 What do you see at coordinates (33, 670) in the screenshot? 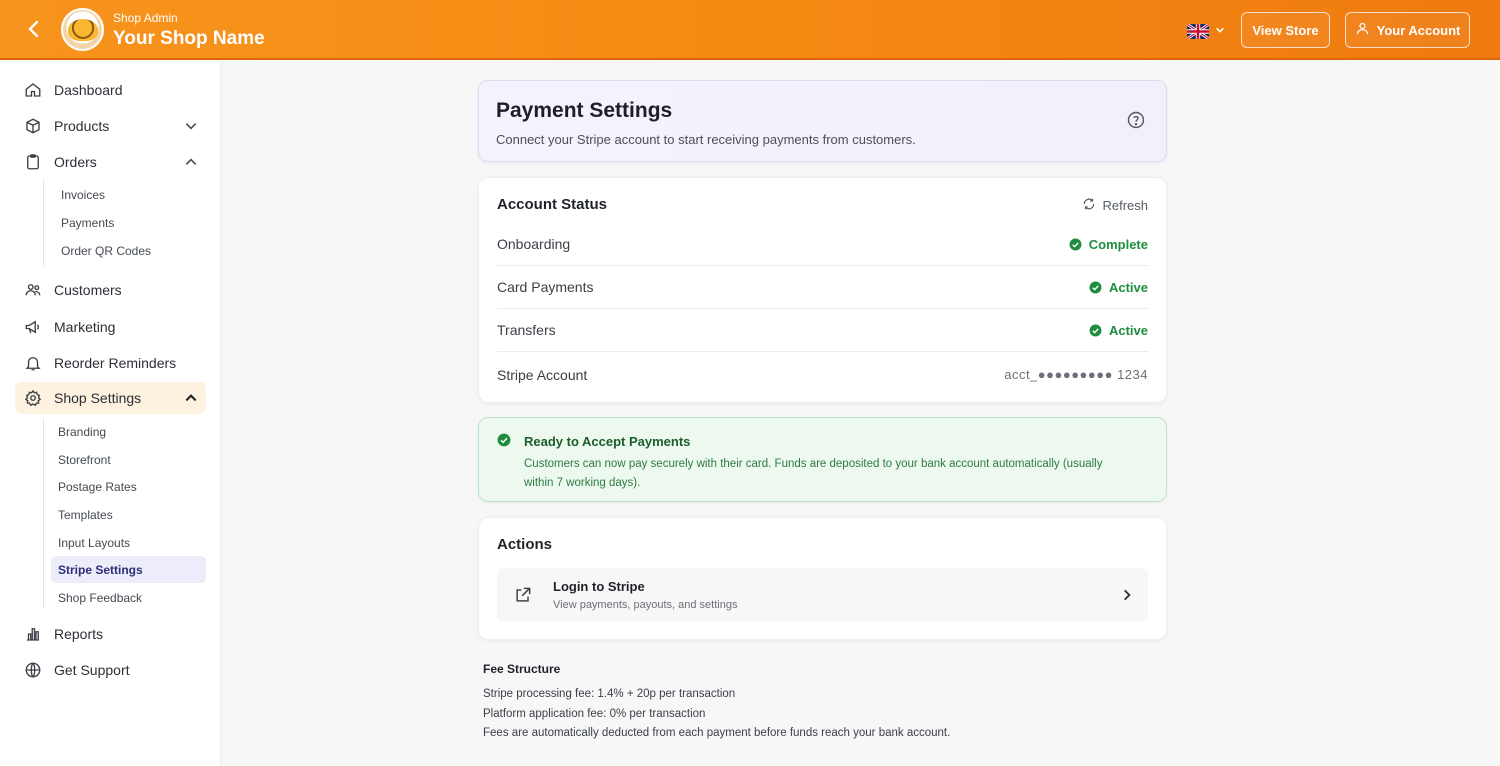
I see `globe-icon` at bounding box center [33, 670].